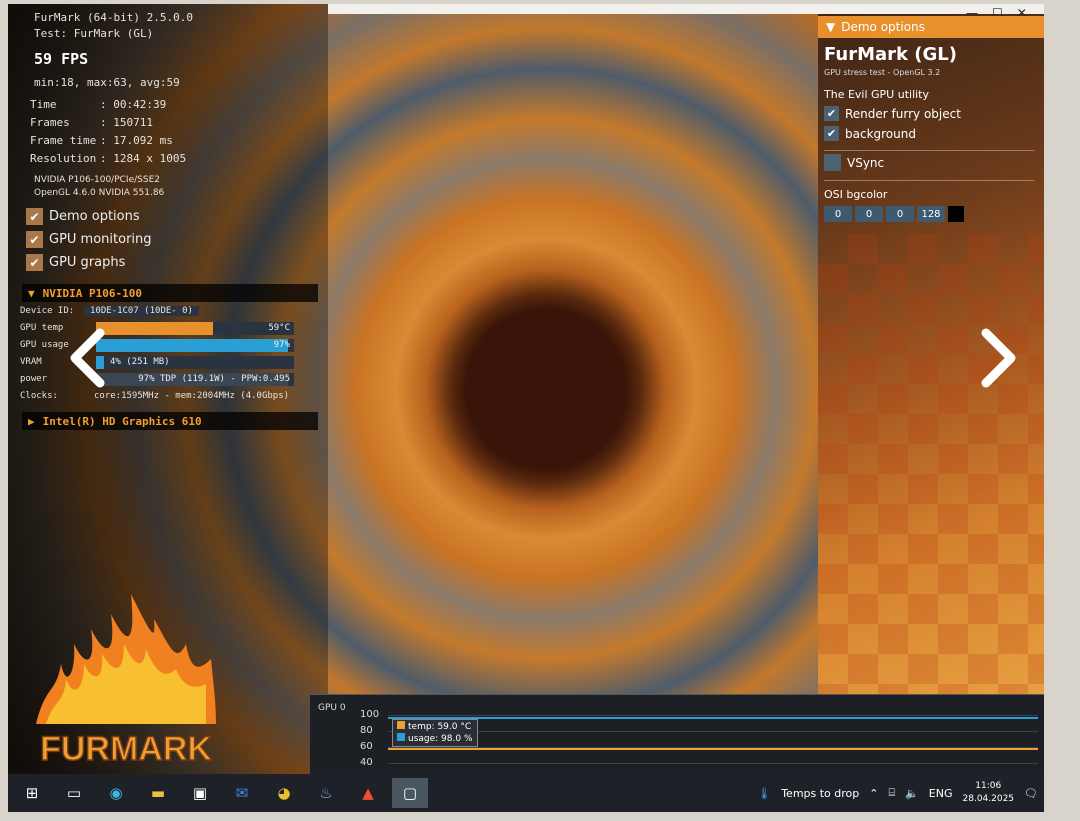  Describe the element at coordinates (126, 122) in the screenshot. I see `stat-value: : 150711` at that location.